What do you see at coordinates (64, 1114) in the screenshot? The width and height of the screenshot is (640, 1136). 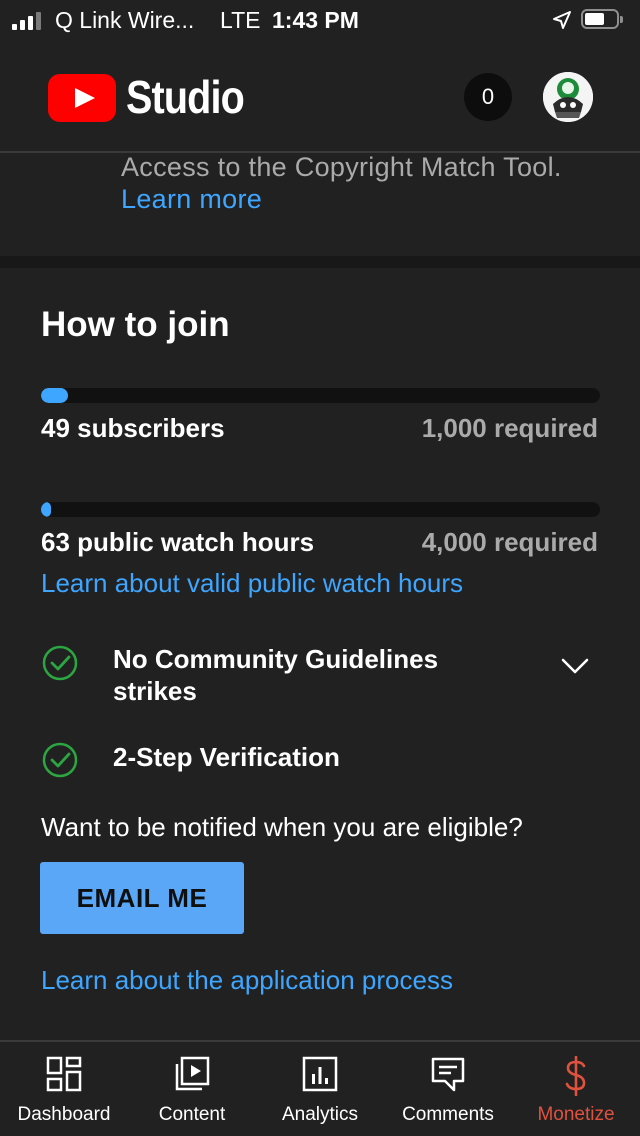 I see `nav-label: Dashboard` at bounding box center [64, 1114].